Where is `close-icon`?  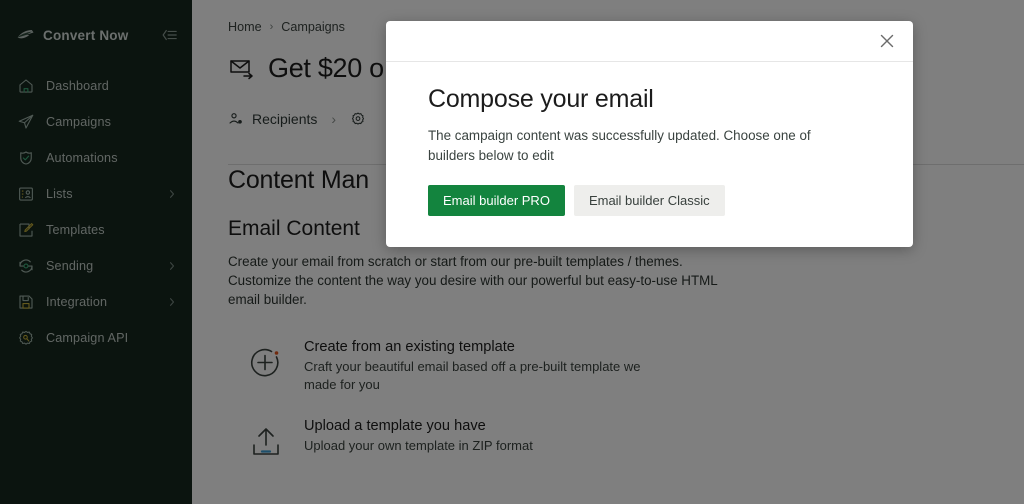
close-icon is located at coordinates (887, 41).